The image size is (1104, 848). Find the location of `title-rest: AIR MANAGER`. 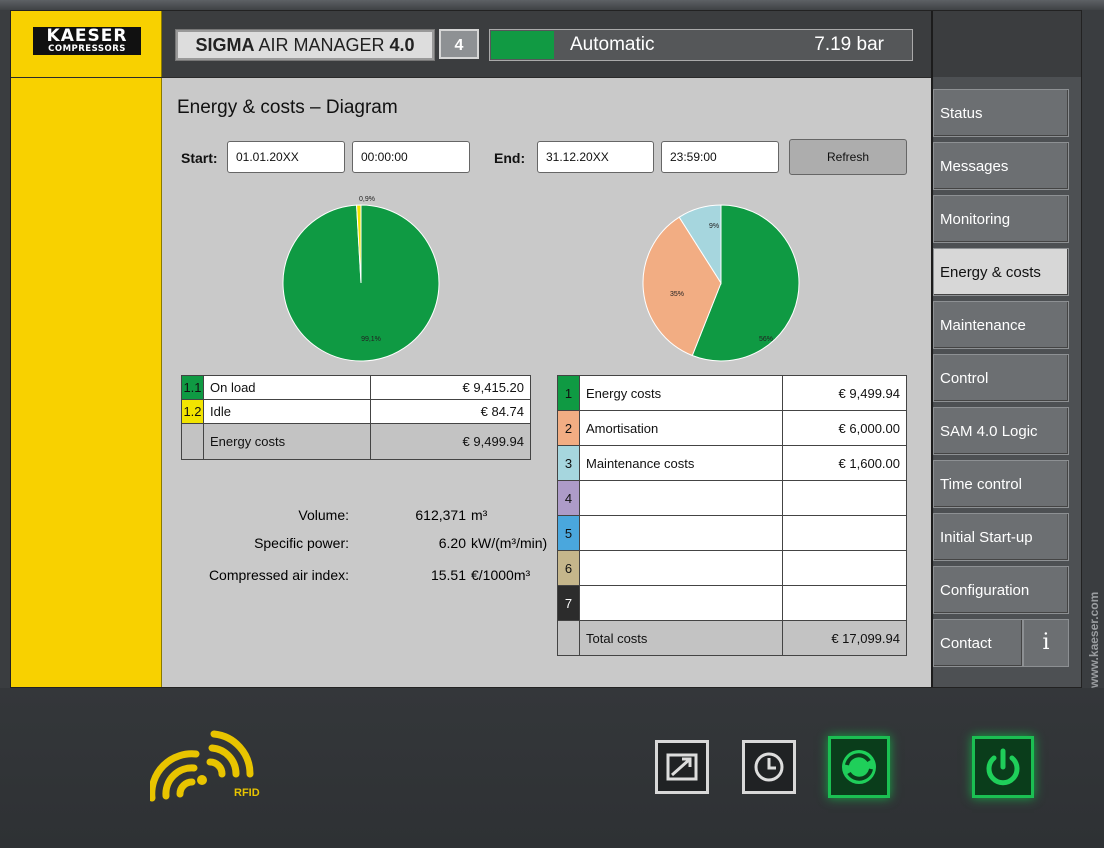

title-rest: AIR MANAGER is located at coordinates (322, 45).